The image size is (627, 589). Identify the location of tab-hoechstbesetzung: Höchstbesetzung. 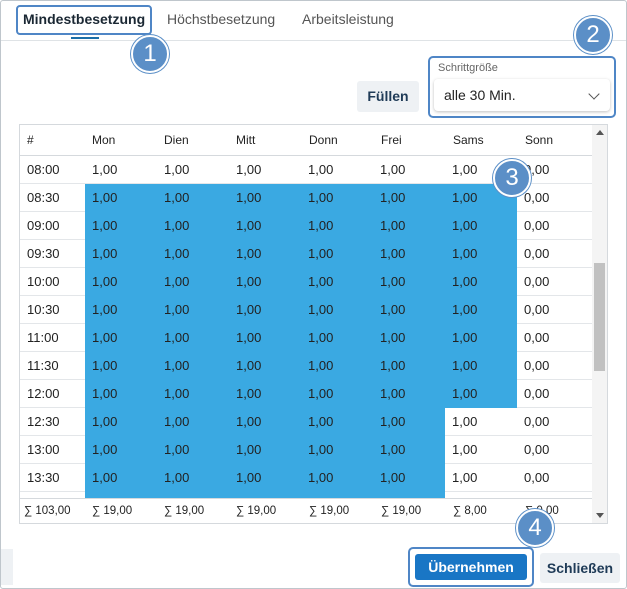
(221, 19).